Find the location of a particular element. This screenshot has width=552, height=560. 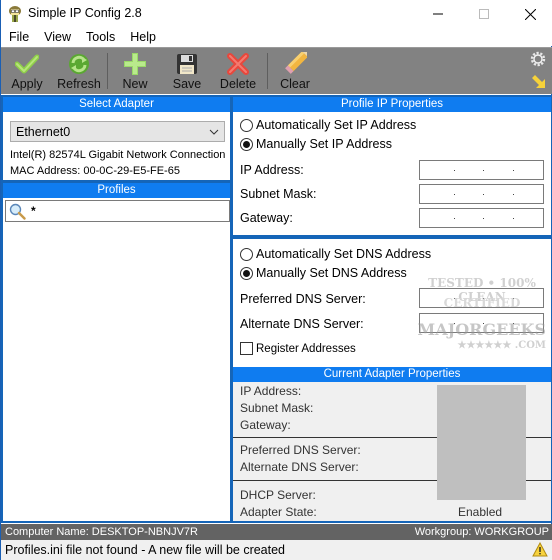

save-button: Save is located at coordinates (187, 71).